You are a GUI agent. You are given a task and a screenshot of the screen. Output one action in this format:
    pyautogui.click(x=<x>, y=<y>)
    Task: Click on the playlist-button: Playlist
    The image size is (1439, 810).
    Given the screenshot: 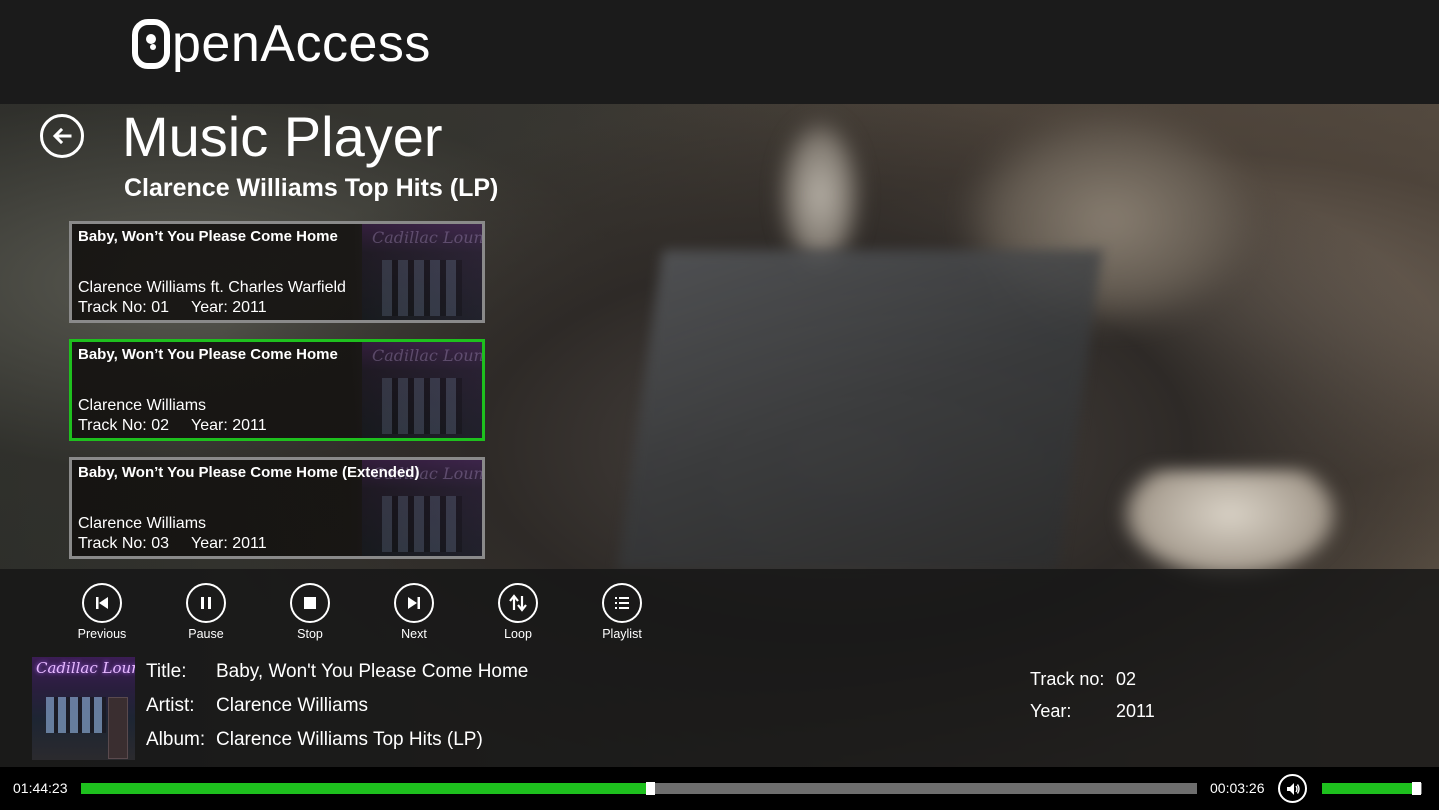 What is the action you would take?
    pyautogui.click(x=622, y=612)
    